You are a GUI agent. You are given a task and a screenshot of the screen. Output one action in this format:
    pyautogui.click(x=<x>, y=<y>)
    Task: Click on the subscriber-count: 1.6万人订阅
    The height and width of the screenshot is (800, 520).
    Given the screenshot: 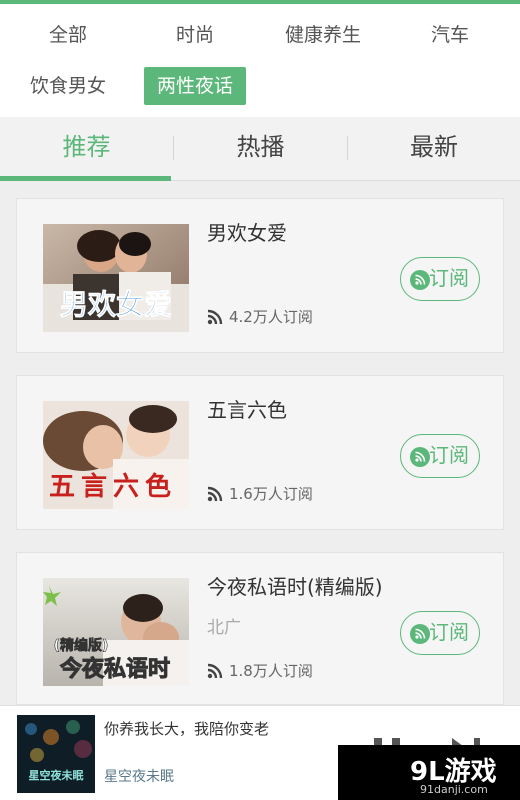 What is the action you would take?
    pyautogui.click(x=260, y=493)
    